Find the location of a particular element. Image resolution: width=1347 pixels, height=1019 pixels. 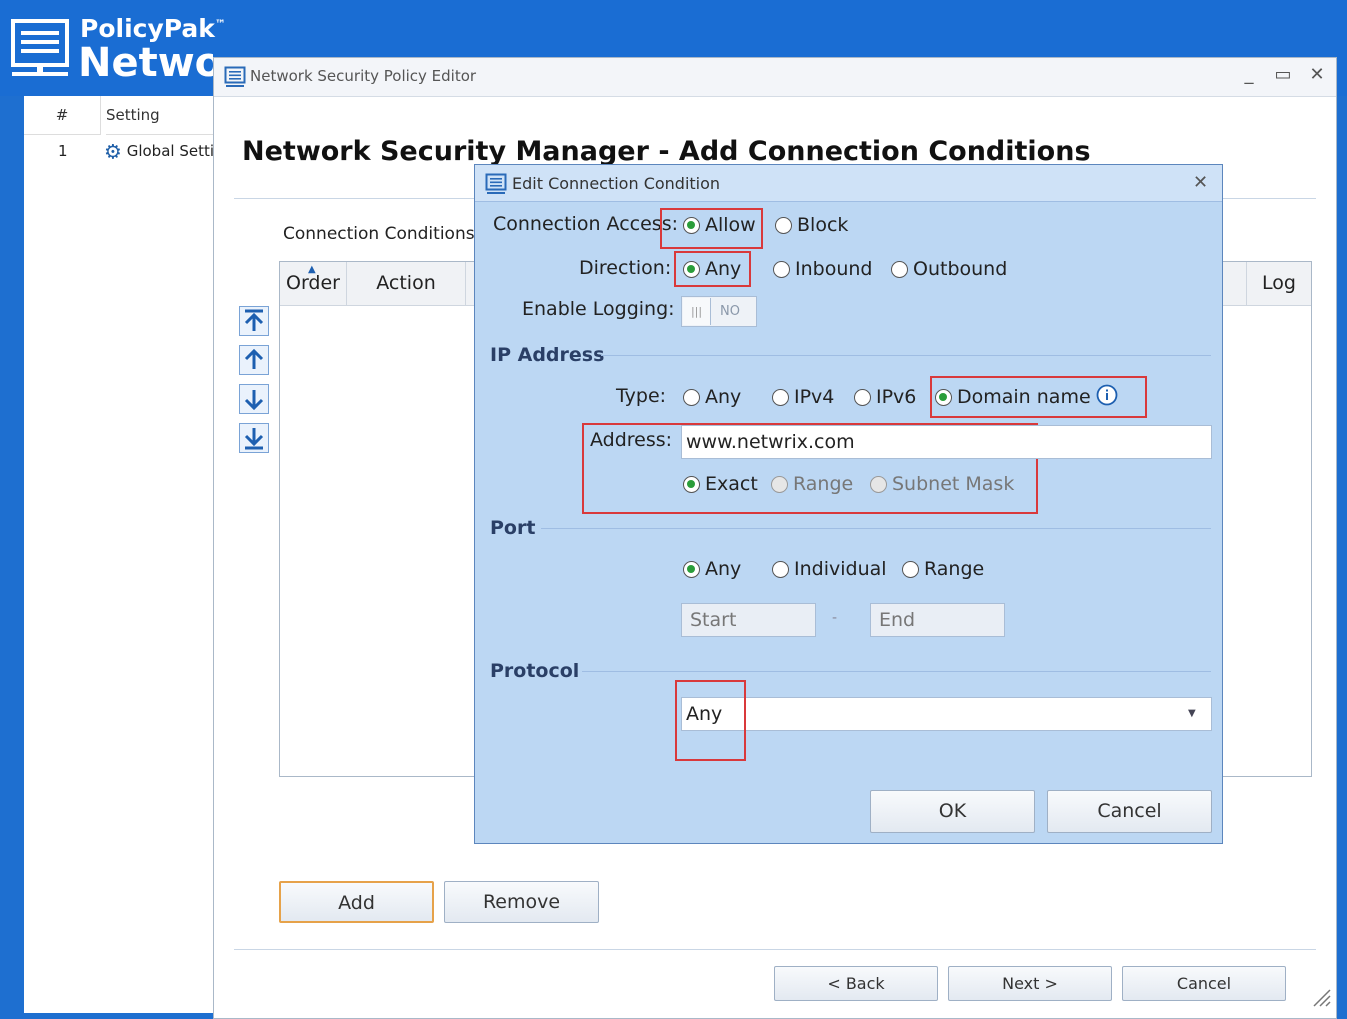

left-strip is located at coordinates (12, 554).